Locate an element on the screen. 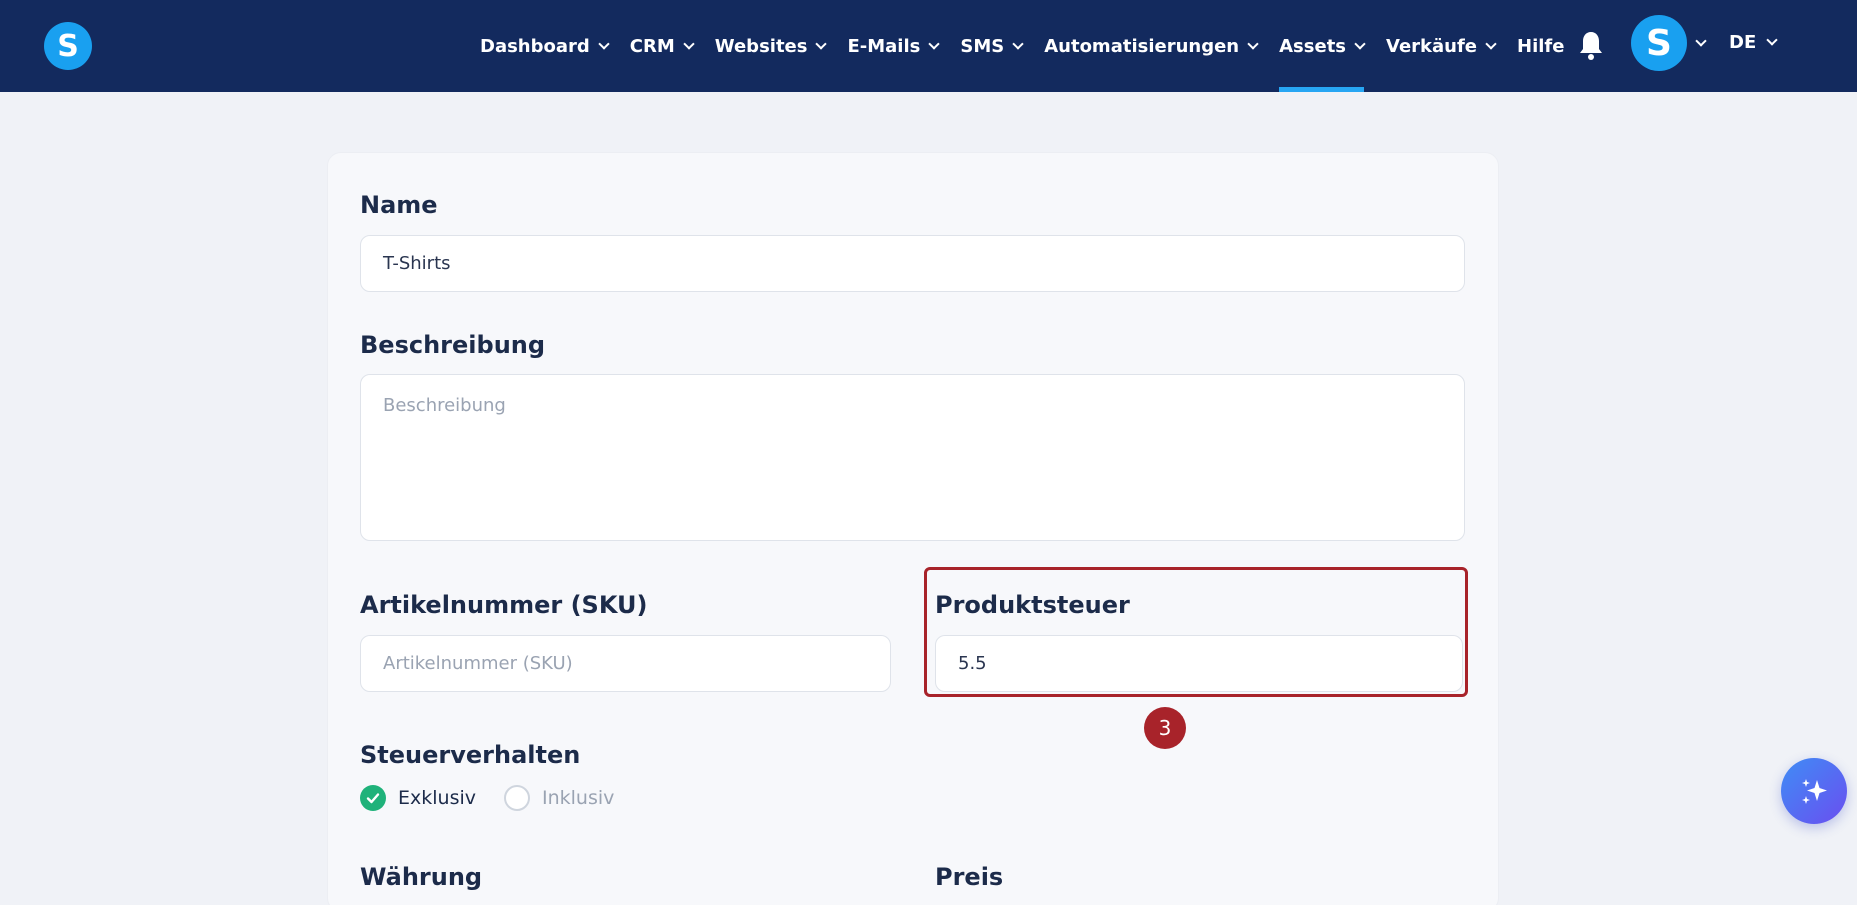 This screenshot has height=905, width=1857. nav-item-automatisierungen: Automatisierungen is located at coordinates (1151, 46).